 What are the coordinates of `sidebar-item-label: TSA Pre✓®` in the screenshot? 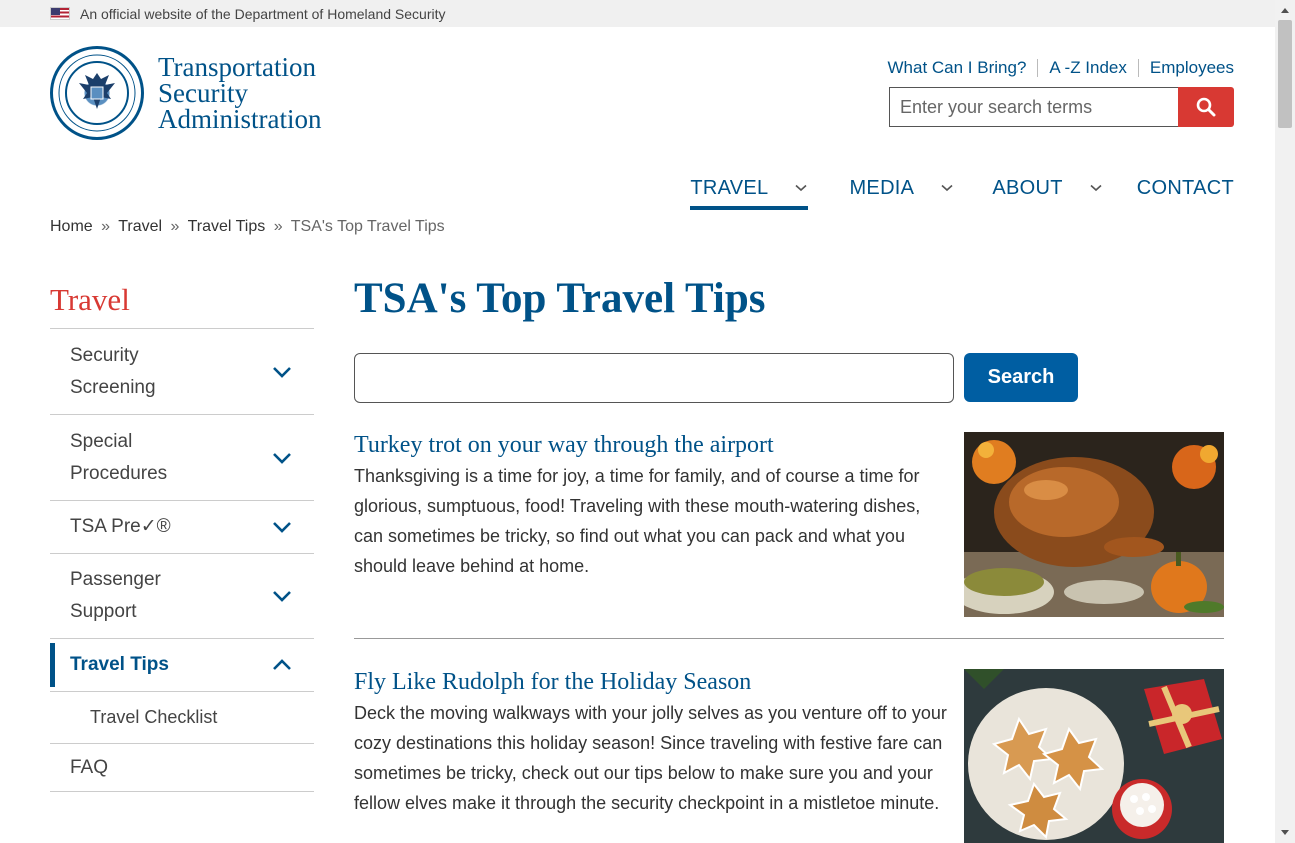 It's located at (120, 526).